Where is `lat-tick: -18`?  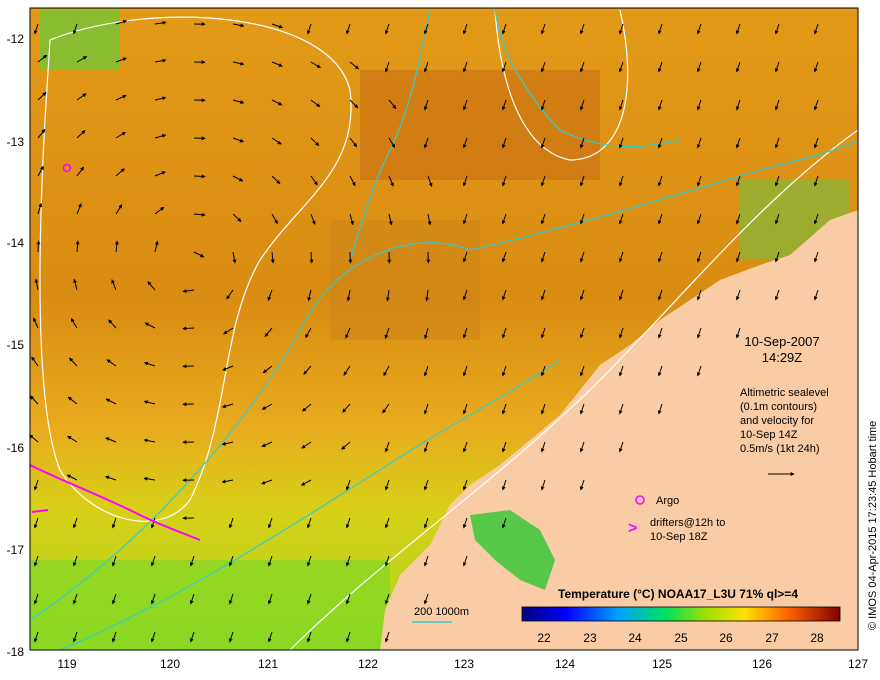 lat-tick: -18 is located at coordinates (16, 652).